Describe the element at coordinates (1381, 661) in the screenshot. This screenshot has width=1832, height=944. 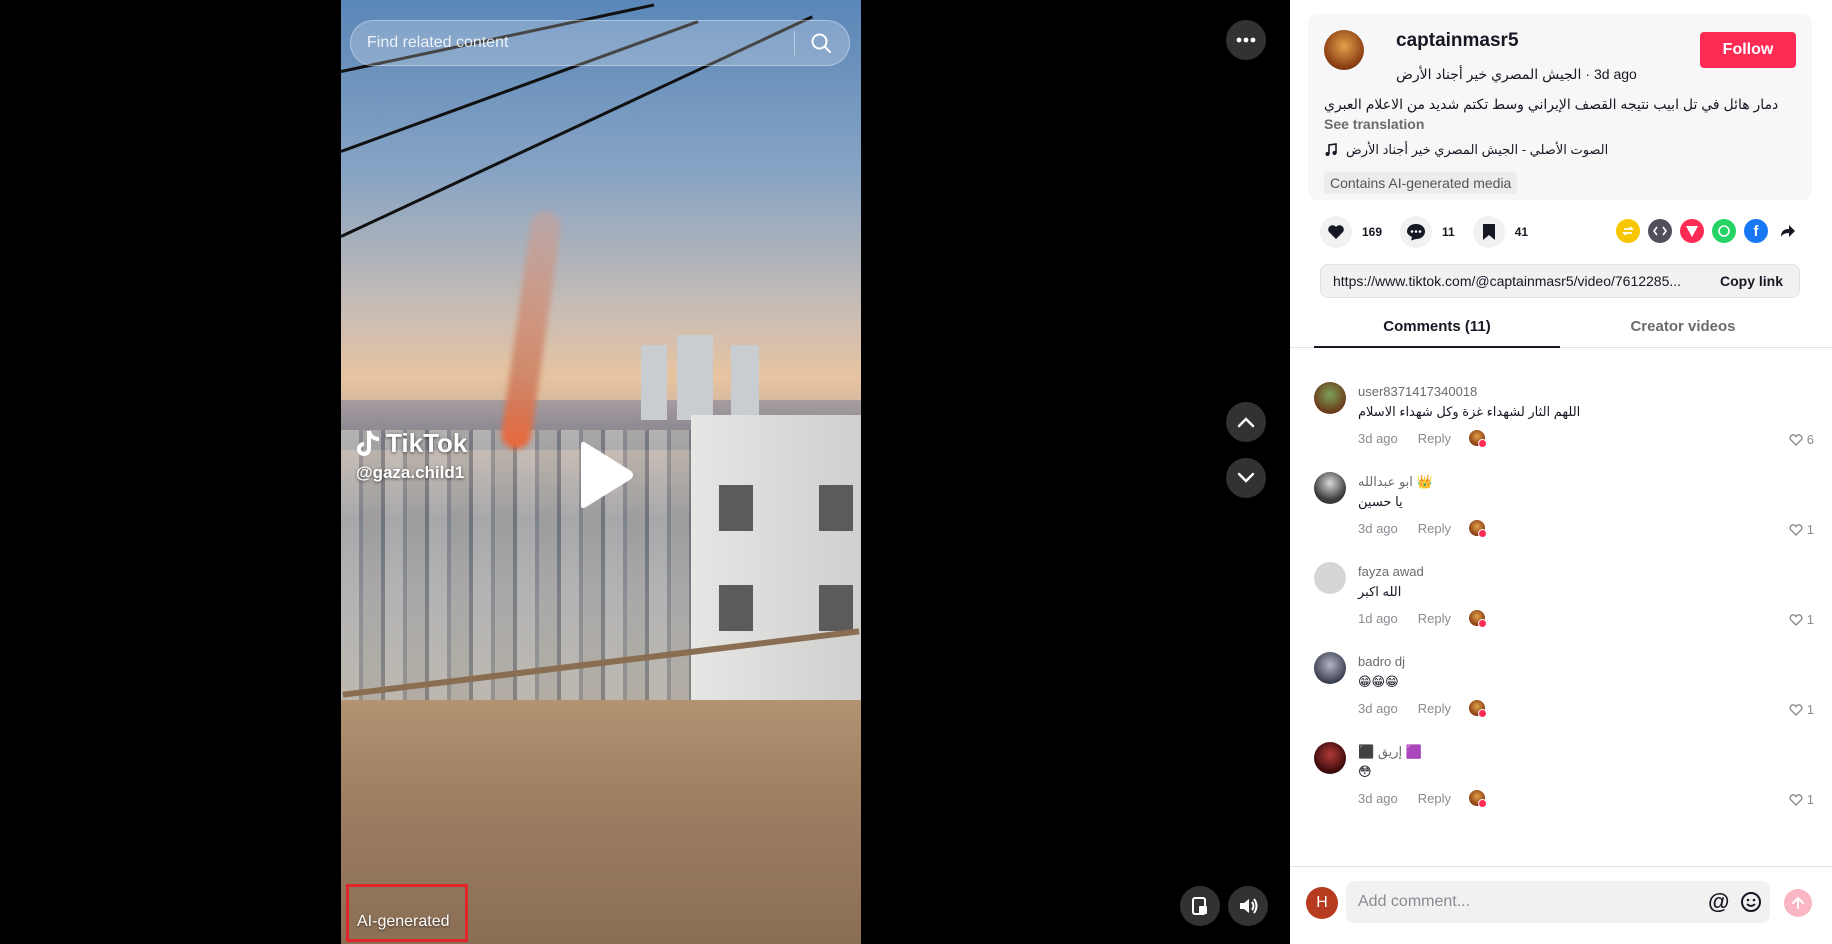
I see `commenter-username: badro dj` at that location.